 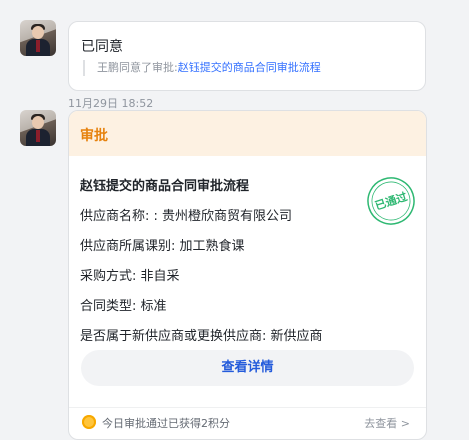 I want to click on message-bubble: 已同意 王鹏同意了审批:赵钰提交的商品合同审批流程, so click(x=247, y=56).